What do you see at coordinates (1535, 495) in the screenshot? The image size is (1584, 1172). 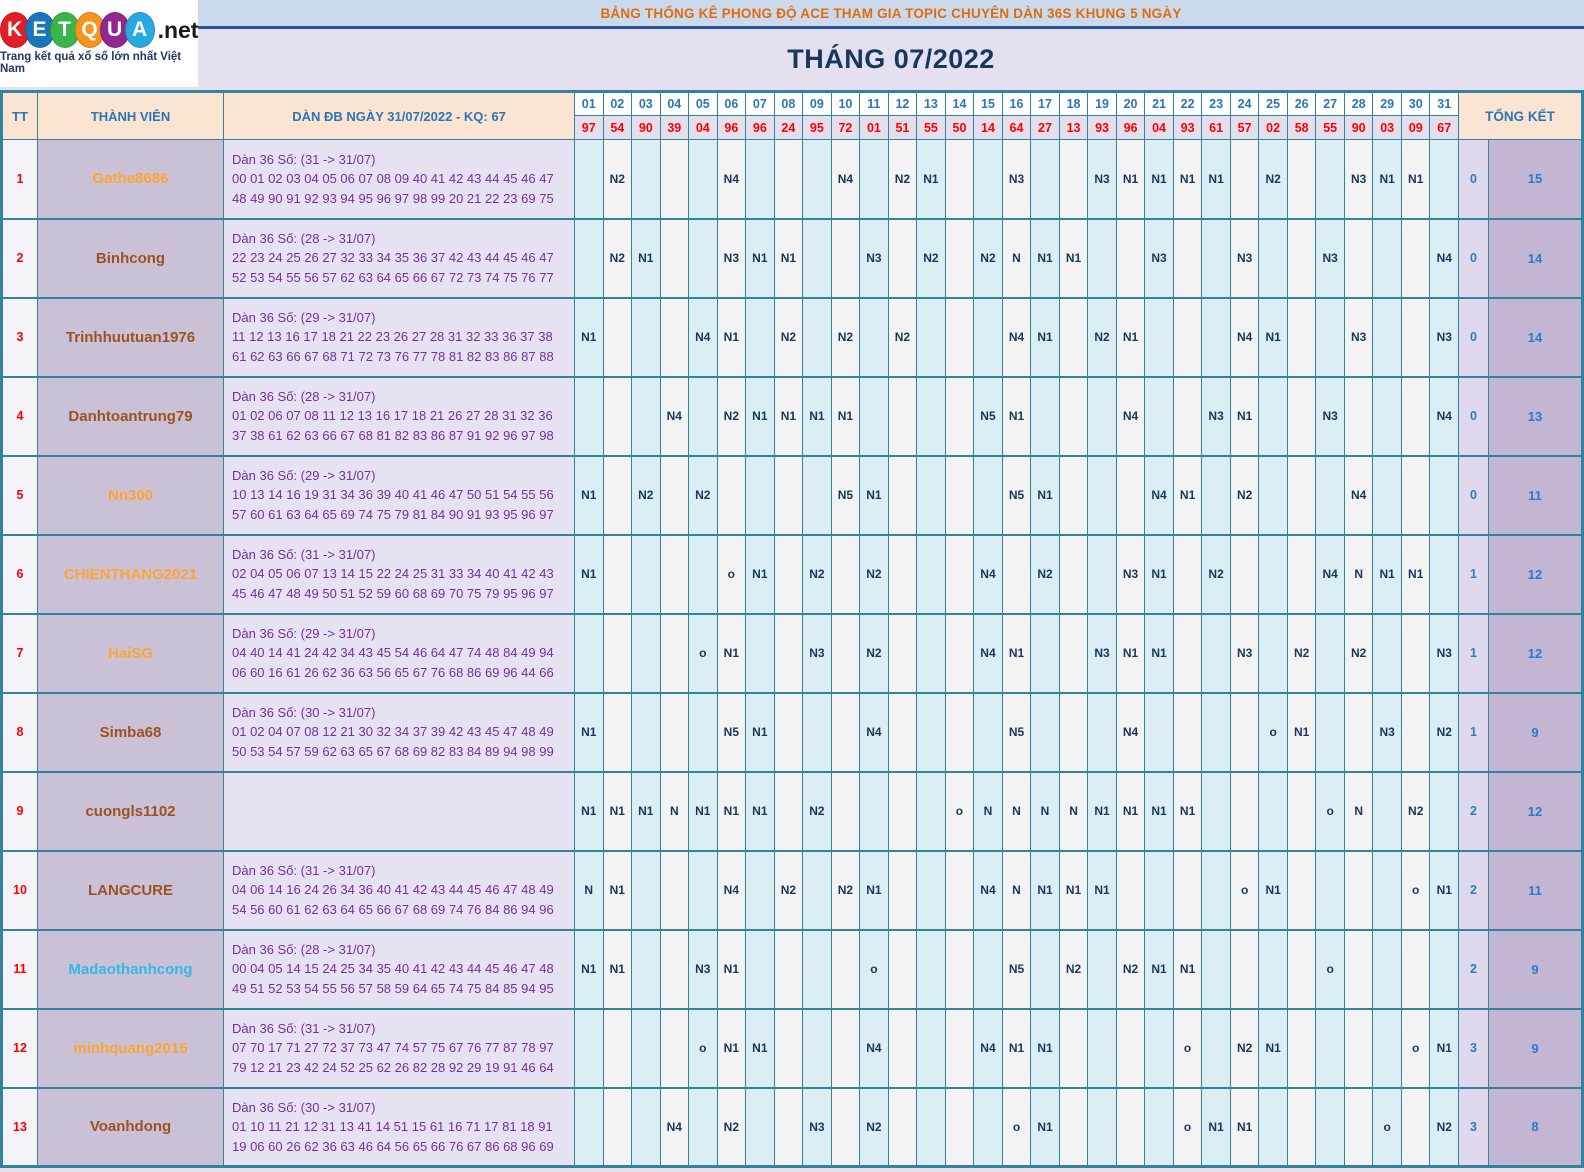 I see `total-hit-cell: 11` at bounding box center [1535, 495].